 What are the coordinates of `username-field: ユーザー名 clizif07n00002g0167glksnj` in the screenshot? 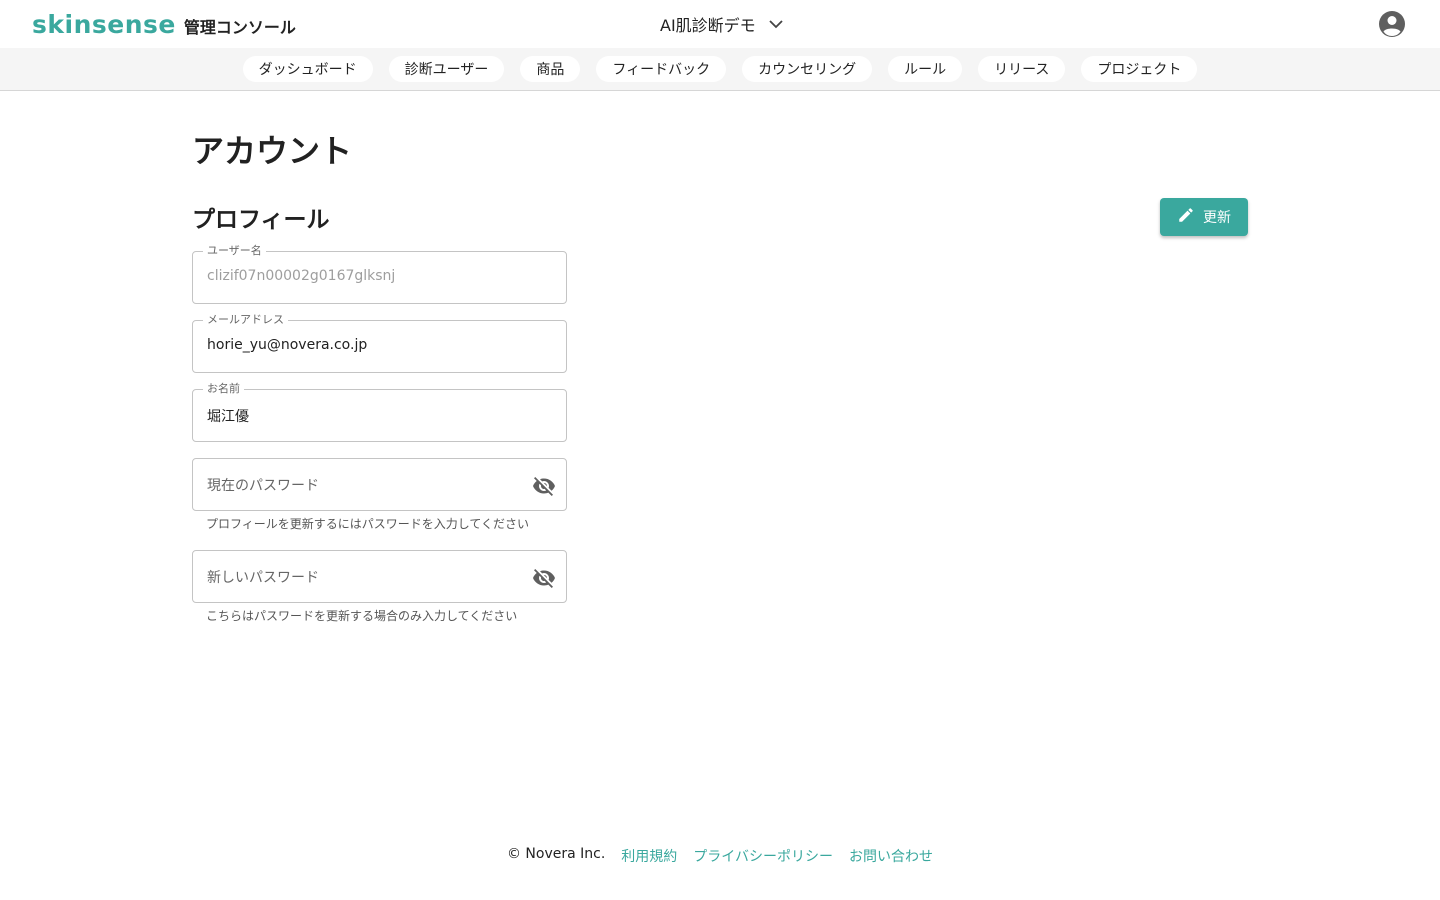 It's located at (379, 273).